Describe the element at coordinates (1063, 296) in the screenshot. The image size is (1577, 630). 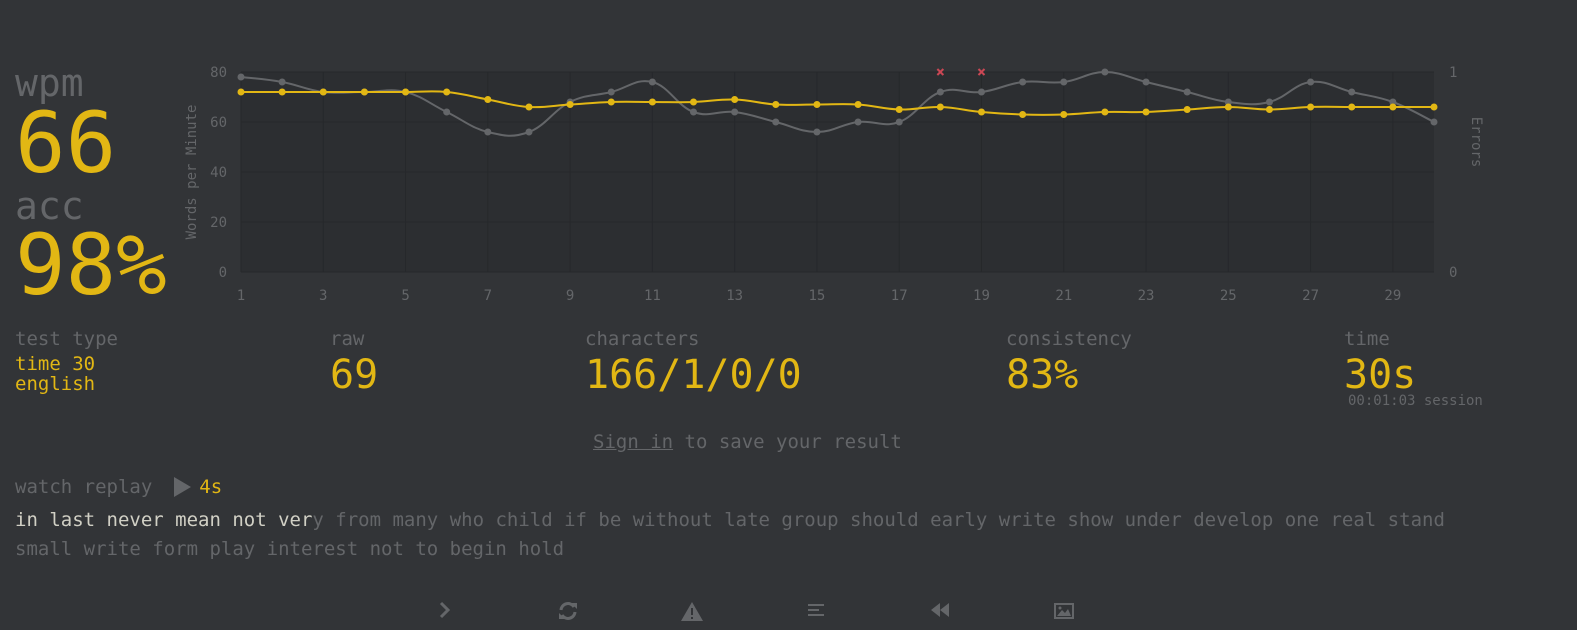
I see `chart-x-tick: 21` at that location.